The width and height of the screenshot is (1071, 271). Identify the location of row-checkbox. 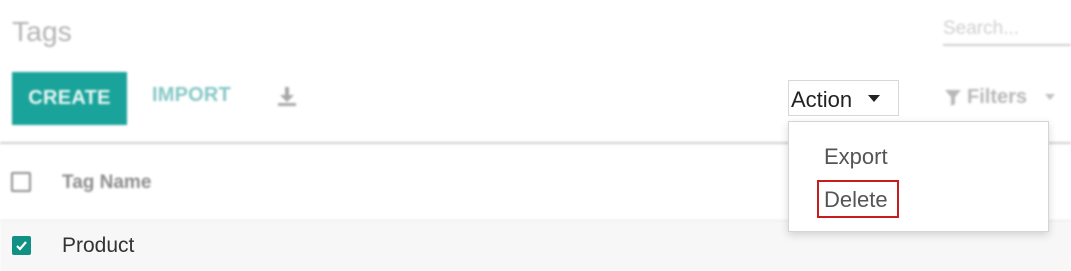
(21, 245).